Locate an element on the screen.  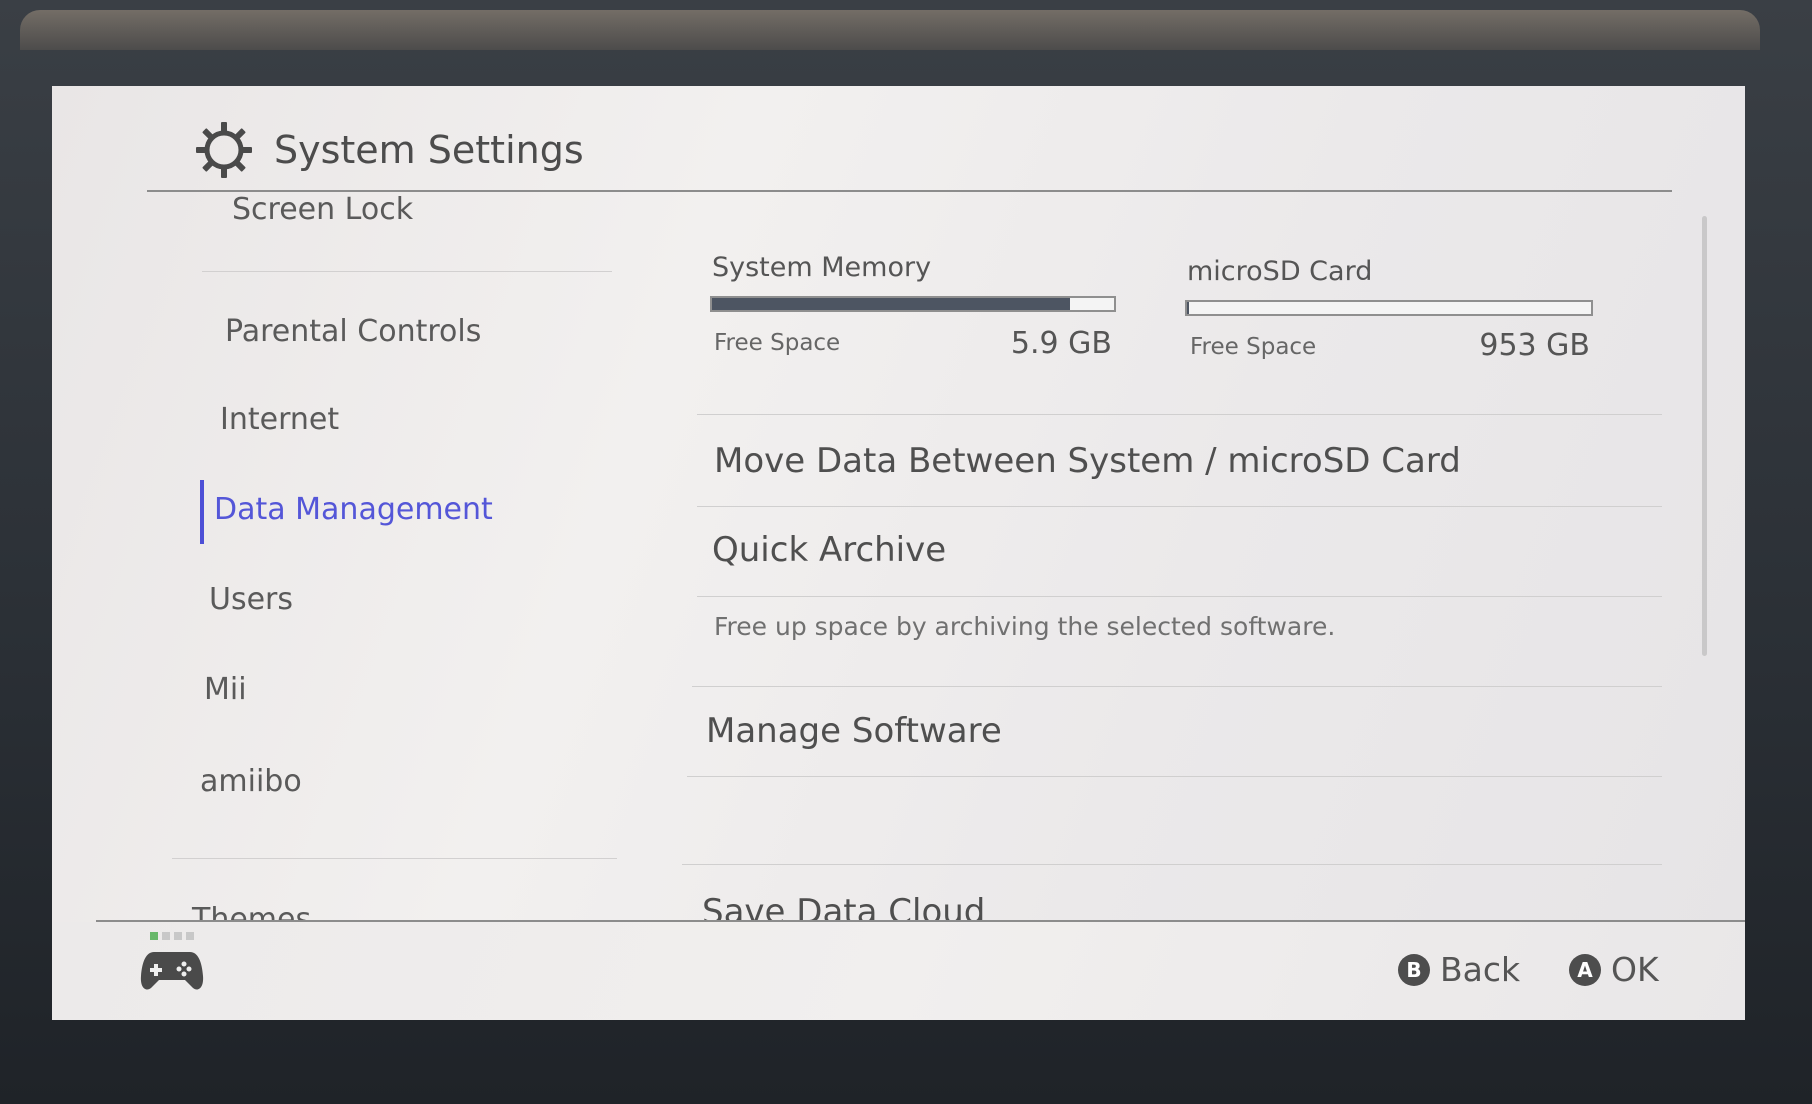
gear-icon is located at coordinates (224, 150).